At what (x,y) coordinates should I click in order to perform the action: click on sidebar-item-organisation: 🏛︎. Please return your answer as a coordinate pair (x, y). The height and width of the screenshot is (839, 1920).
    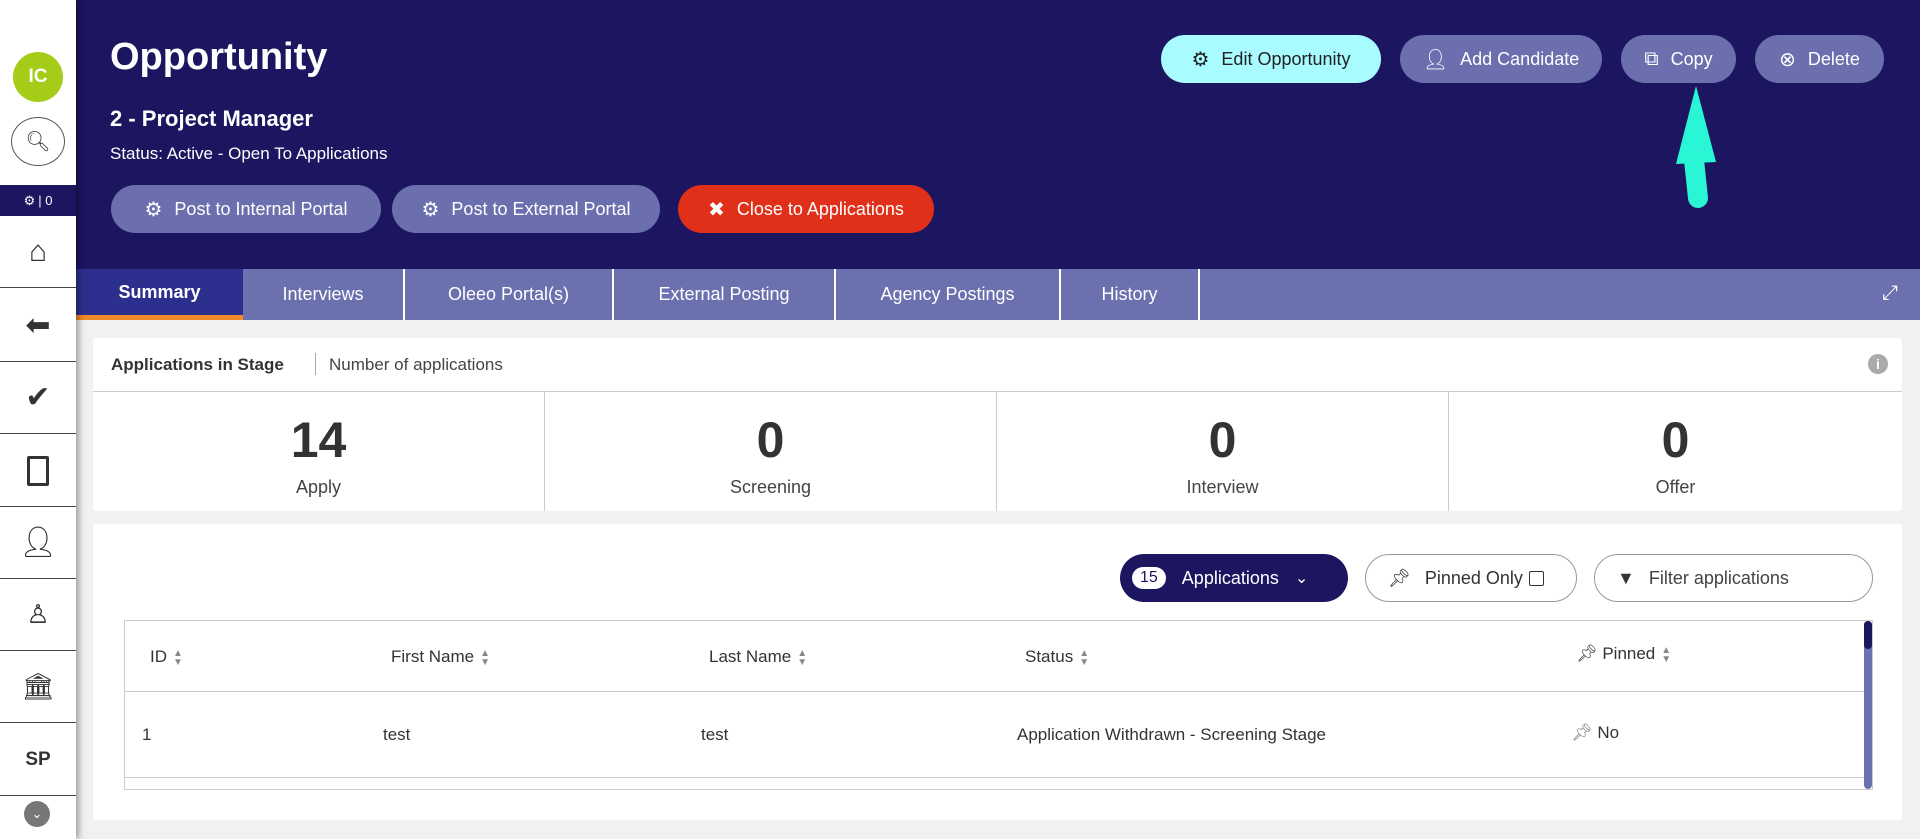
    Looking at the image, I should click on (38, 687).